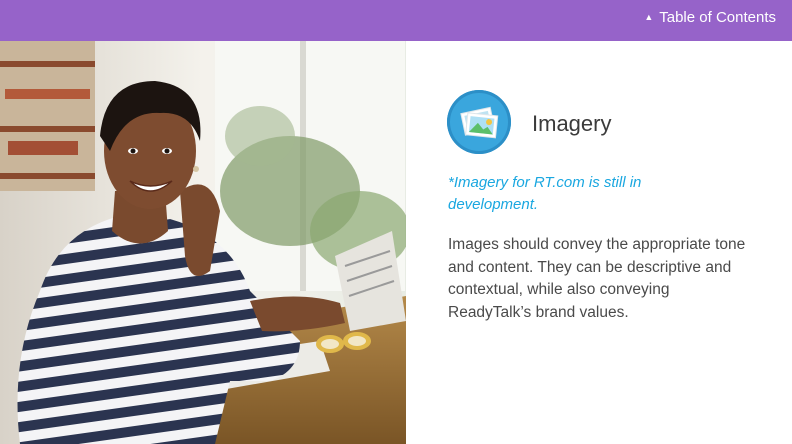 This screenshot has height=444, width=792. Describe the element at coordinates (396, 20) in the screenshot. I see `top-bar: ▲ Table of Contents` at that location.